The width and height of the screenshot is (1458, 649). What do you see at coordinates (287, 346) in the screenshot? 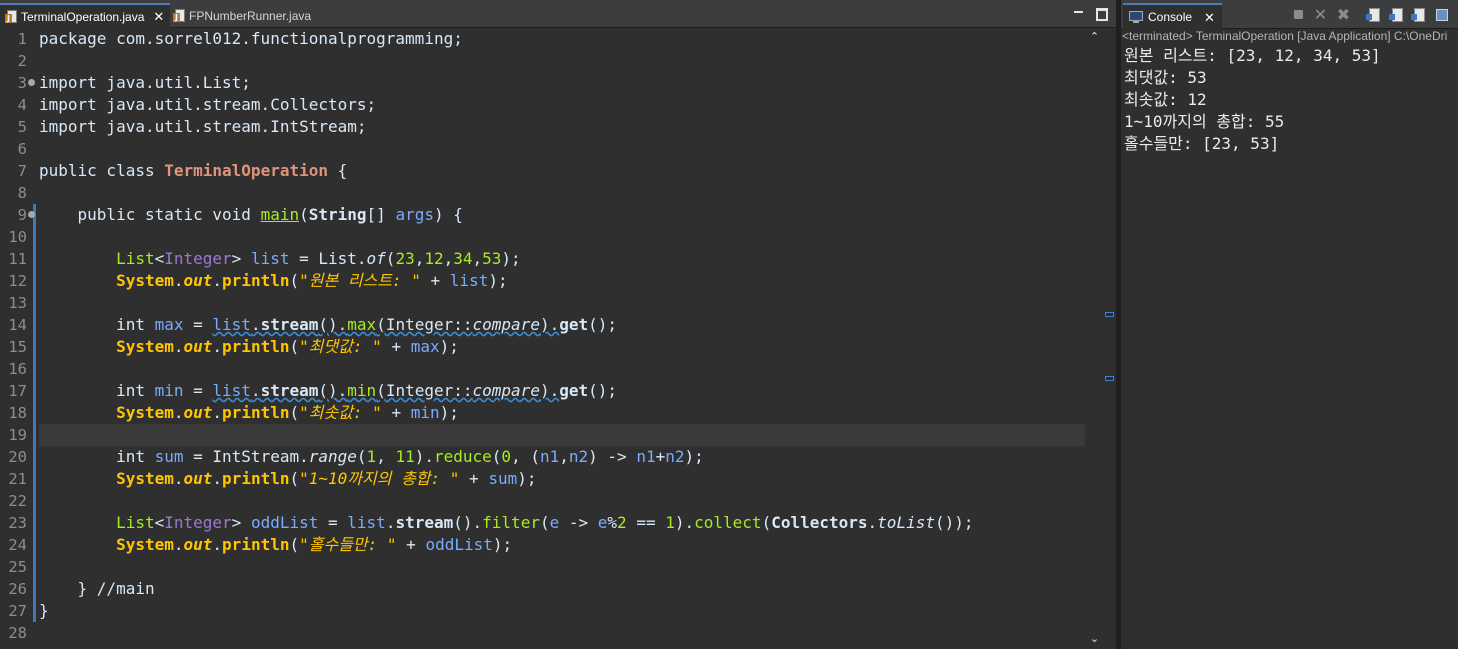
I see `code-line-15: System.out.println("최댓값: " + max);` at bounding box center [287, 346].